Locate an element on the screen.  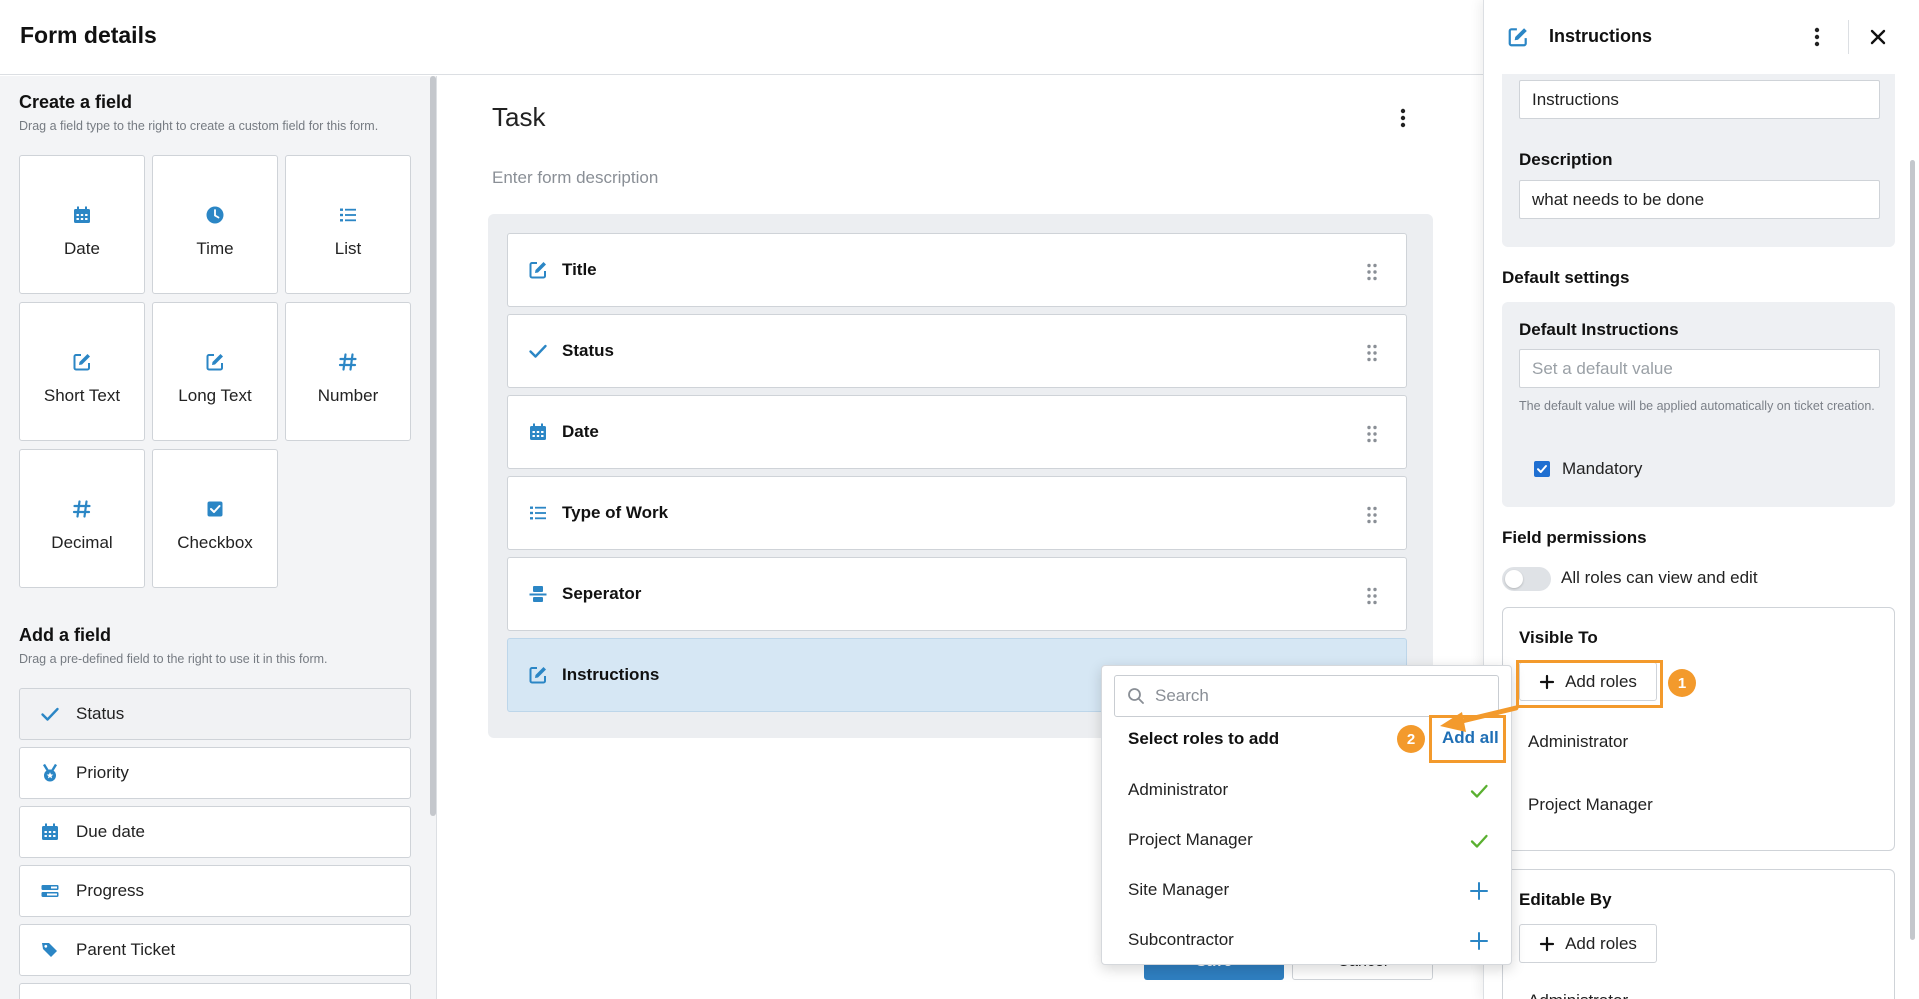
role-option-project-manager: Project Manager is located at coordinates (1306, 841).